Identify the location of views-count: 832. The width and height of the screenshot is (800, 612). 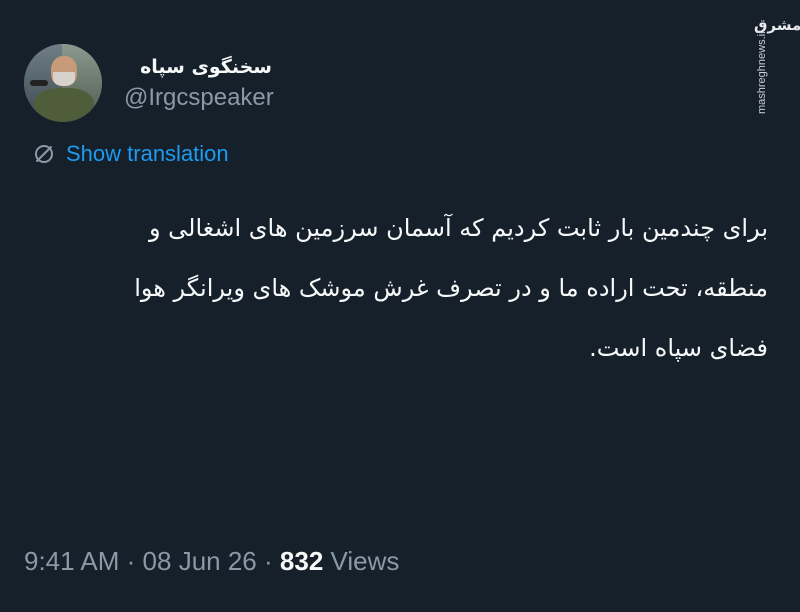
(301, 561).